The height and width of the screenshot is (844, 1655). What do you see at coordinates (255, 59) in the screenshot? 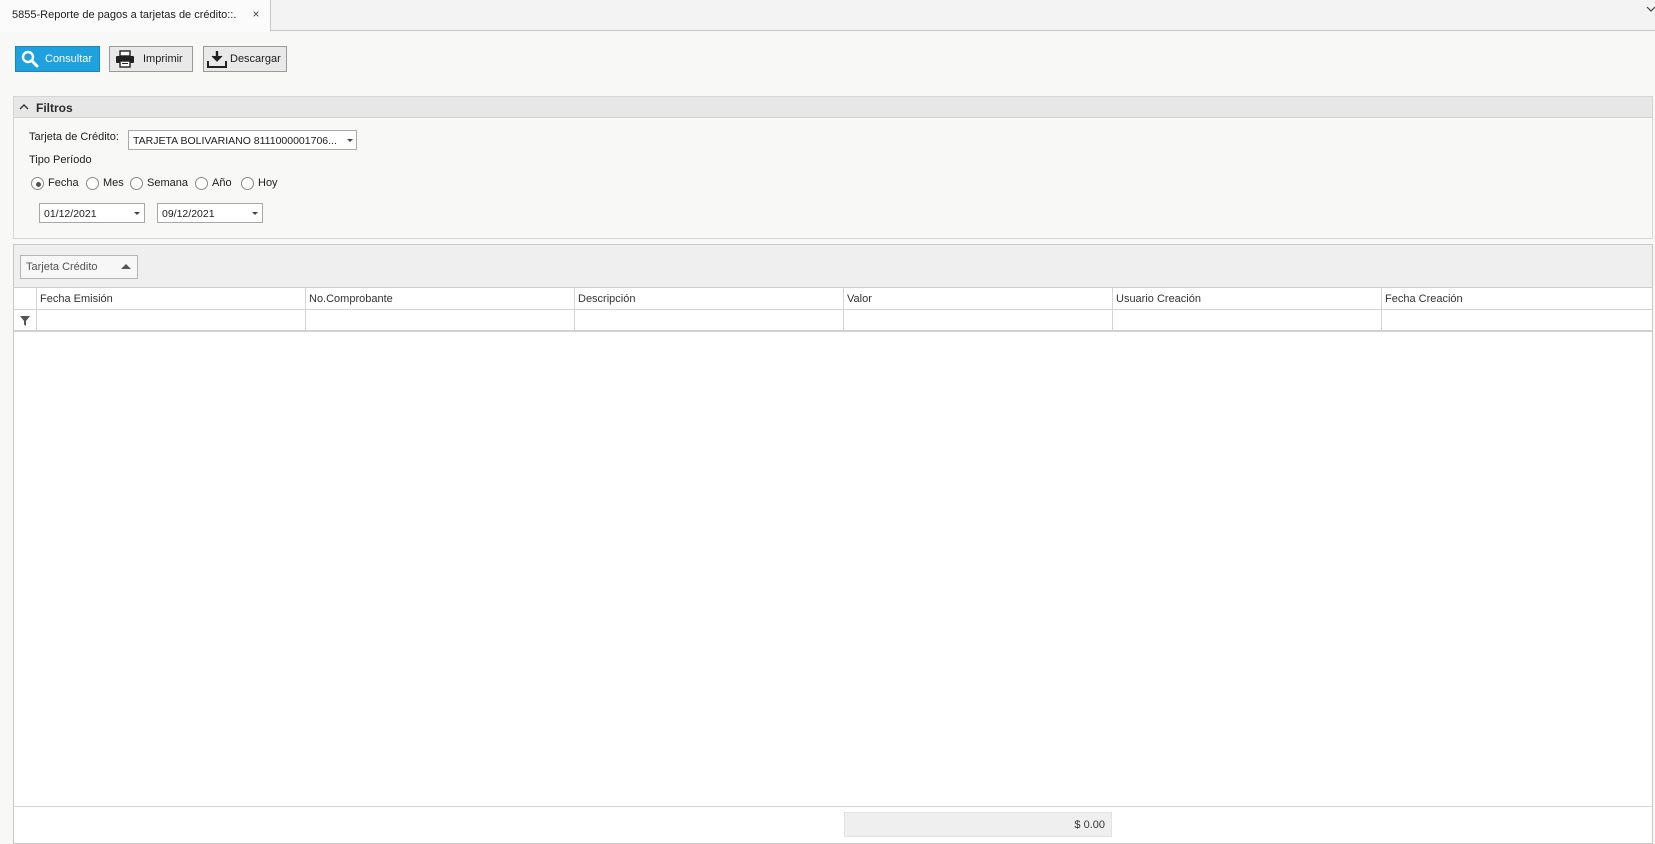
I see `descargar-label: Descargar` at bounding box center [255, 59].